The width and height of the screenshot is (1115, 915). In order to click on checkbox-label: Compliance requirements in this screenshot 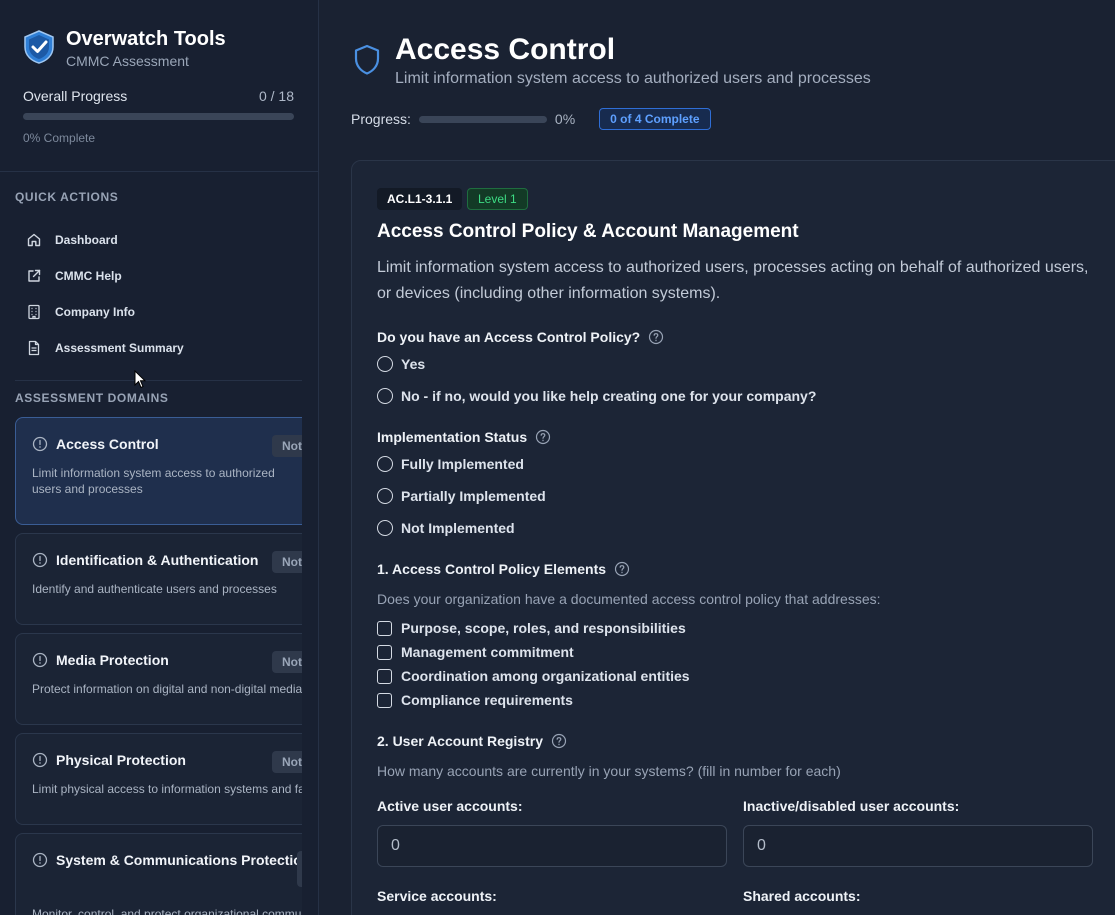, I will do `click(487, 700)`.